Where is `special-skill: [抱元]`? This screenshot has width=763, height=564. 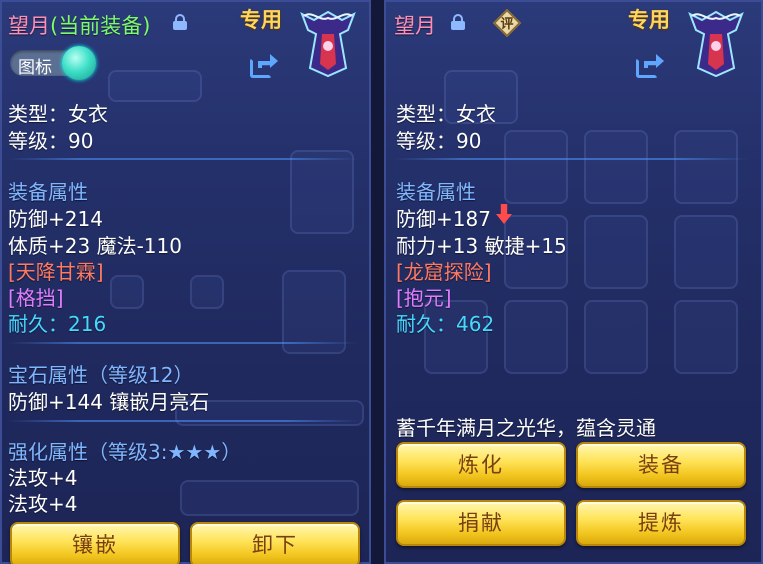
special-skill: [抱元] is located at coordinates (424, 298).